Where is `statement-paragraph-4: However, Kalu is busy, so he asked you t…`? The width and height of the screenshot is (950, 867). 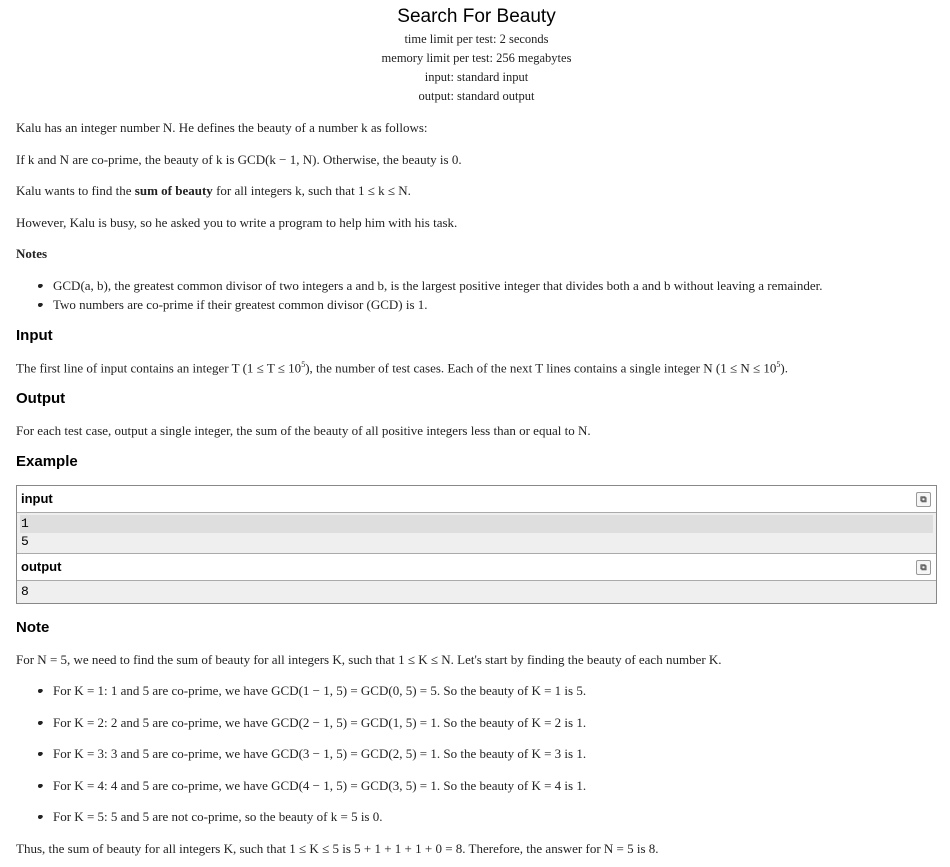
statement-paragraph-4: However, Kalu is busy, so he asked you t… is located at coordinates (237, 222).